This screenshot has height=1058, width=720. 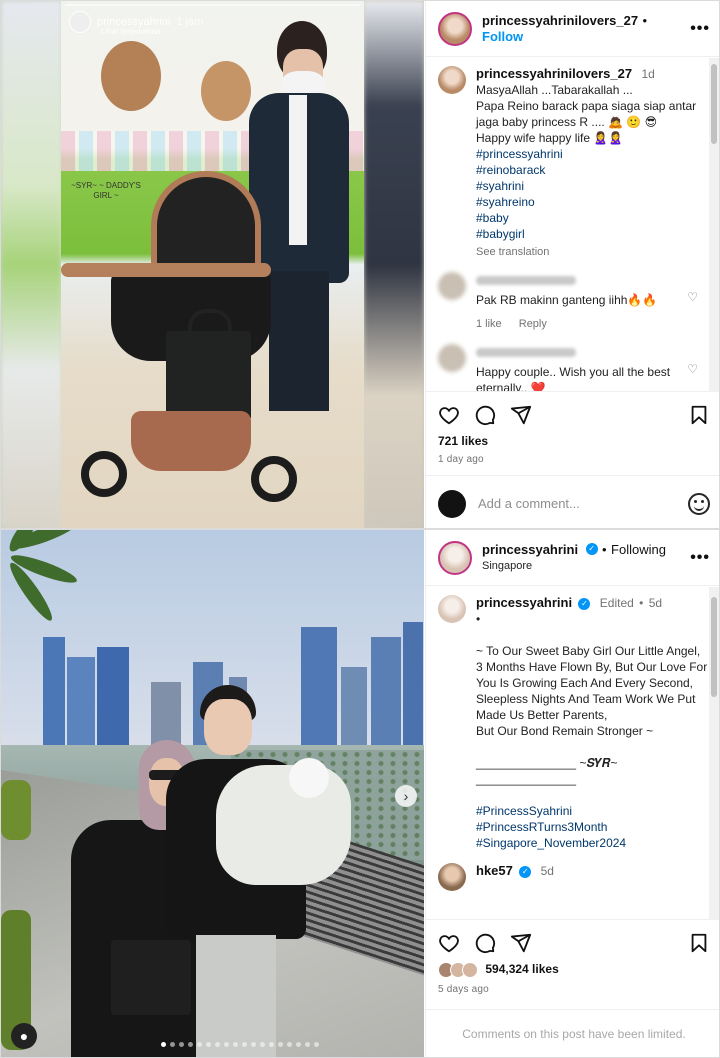 I want to click on user-tag-icon: ●, so click(x=24, y=1036).